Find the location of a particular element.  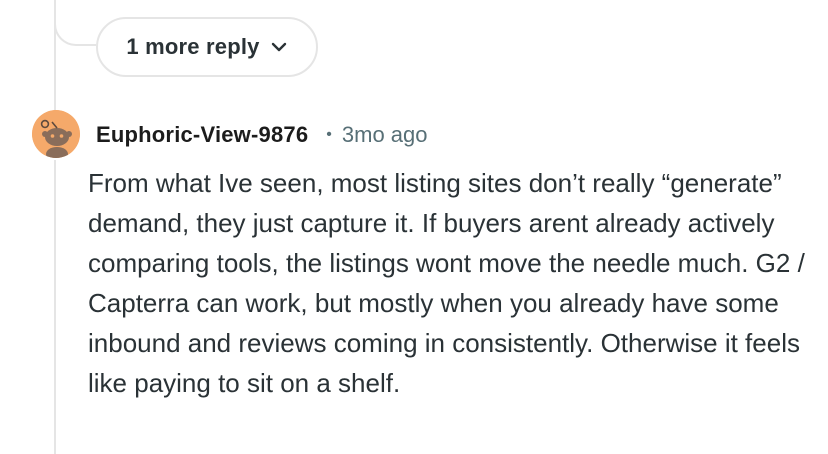

more-replies-label: 1 more reply is located at coordinates (193, 46).